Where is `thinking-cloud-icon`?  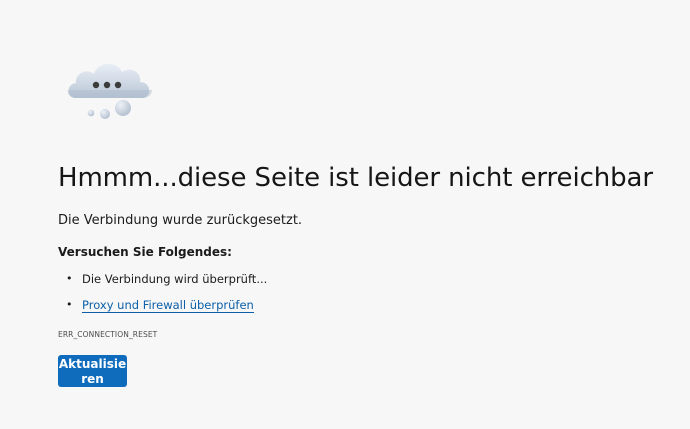
thinking-cloud-icon is located at coordinates (109, 91).